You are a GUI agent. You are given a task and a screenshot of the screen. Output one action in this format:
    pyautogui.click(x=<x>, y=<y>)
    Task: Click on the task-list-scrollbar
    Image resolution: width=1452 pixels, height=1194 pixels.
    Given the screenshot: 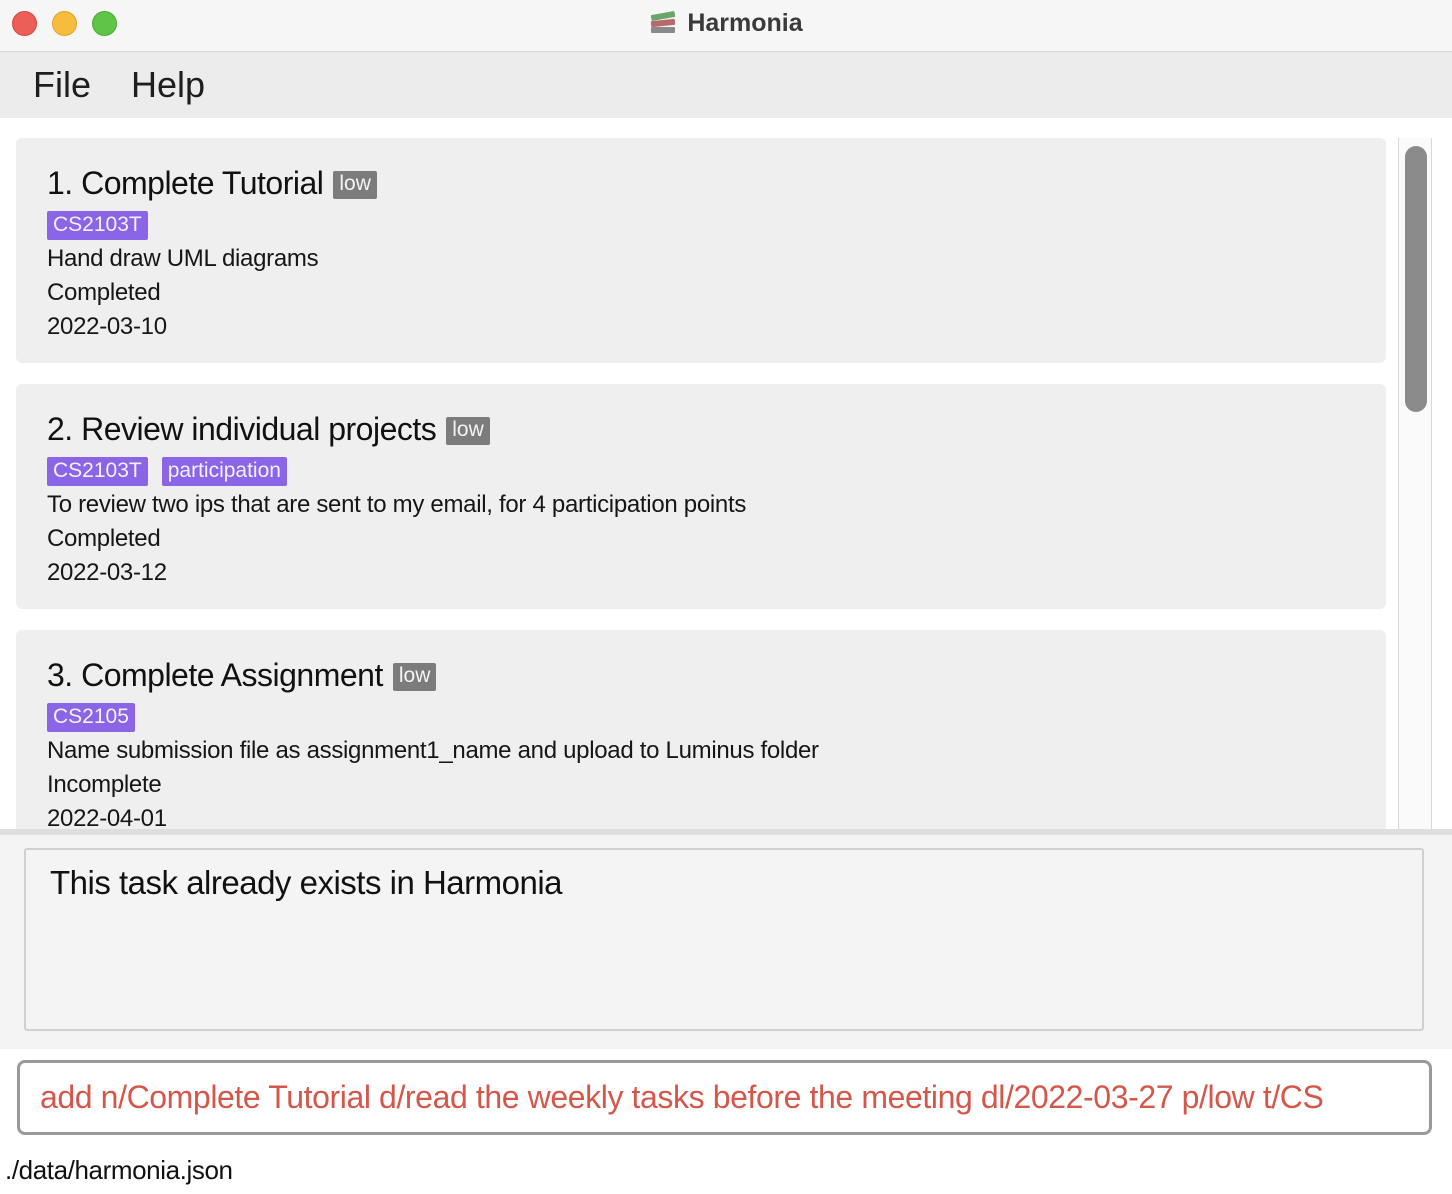 What is the action you would take?
    pyautogui.click(x=1415, y=484)
    